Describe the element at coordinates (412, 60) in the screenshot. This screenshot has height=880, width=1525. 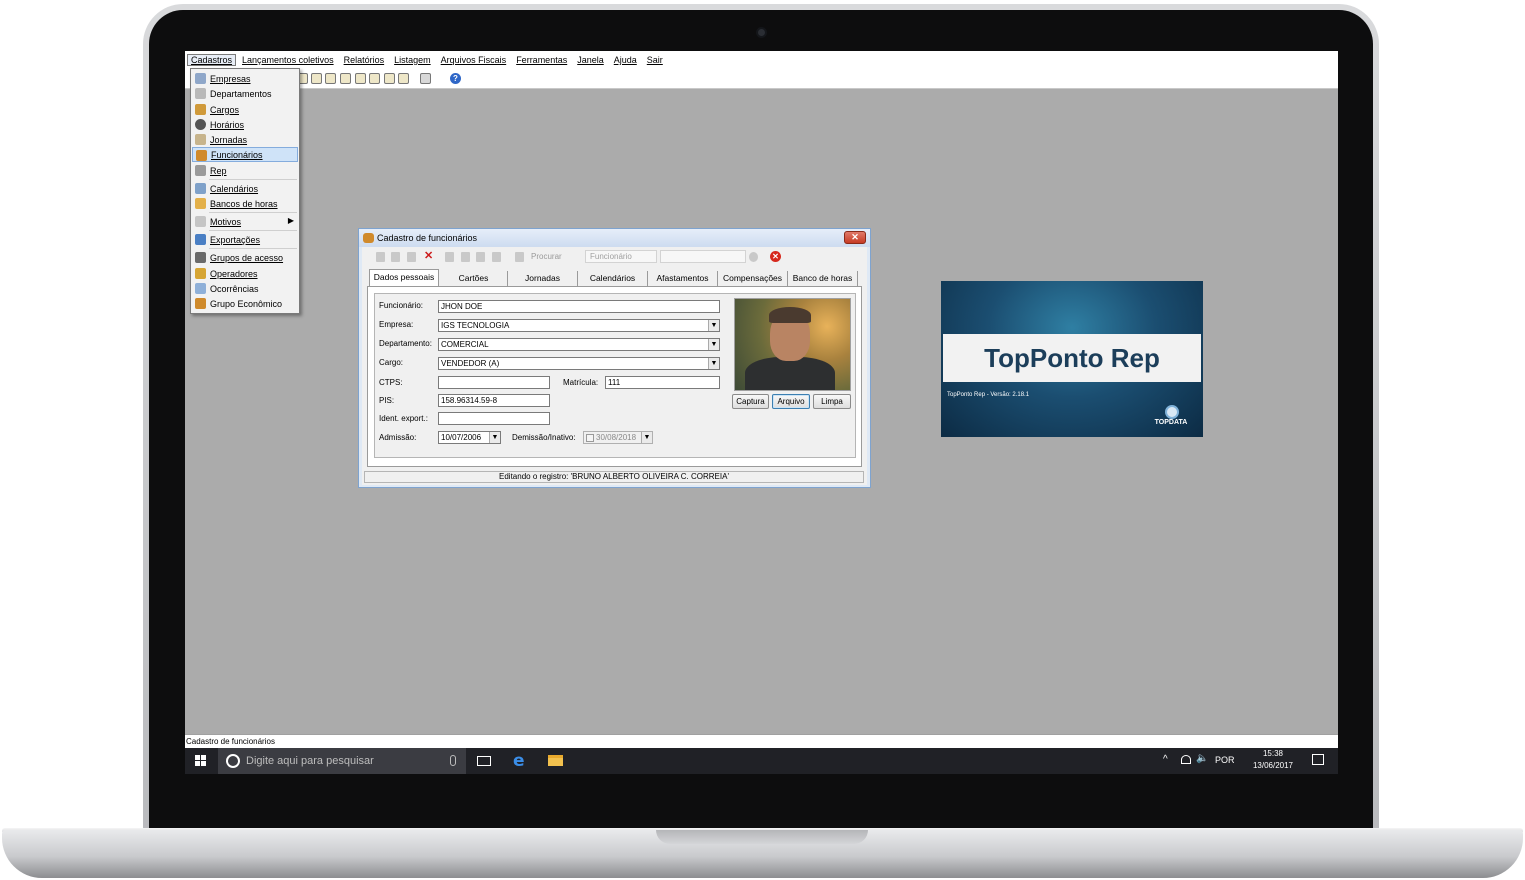
I see `menu-listagem: Listagem` at that location.